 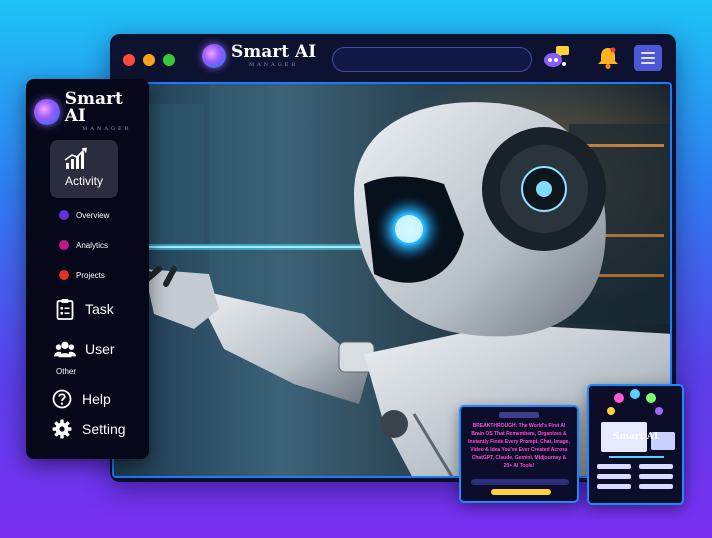 What do you see at coordinates (66, 371) in the screenshot?
I see `sidebar-section-other: Other` at bounding box center [66, 371].